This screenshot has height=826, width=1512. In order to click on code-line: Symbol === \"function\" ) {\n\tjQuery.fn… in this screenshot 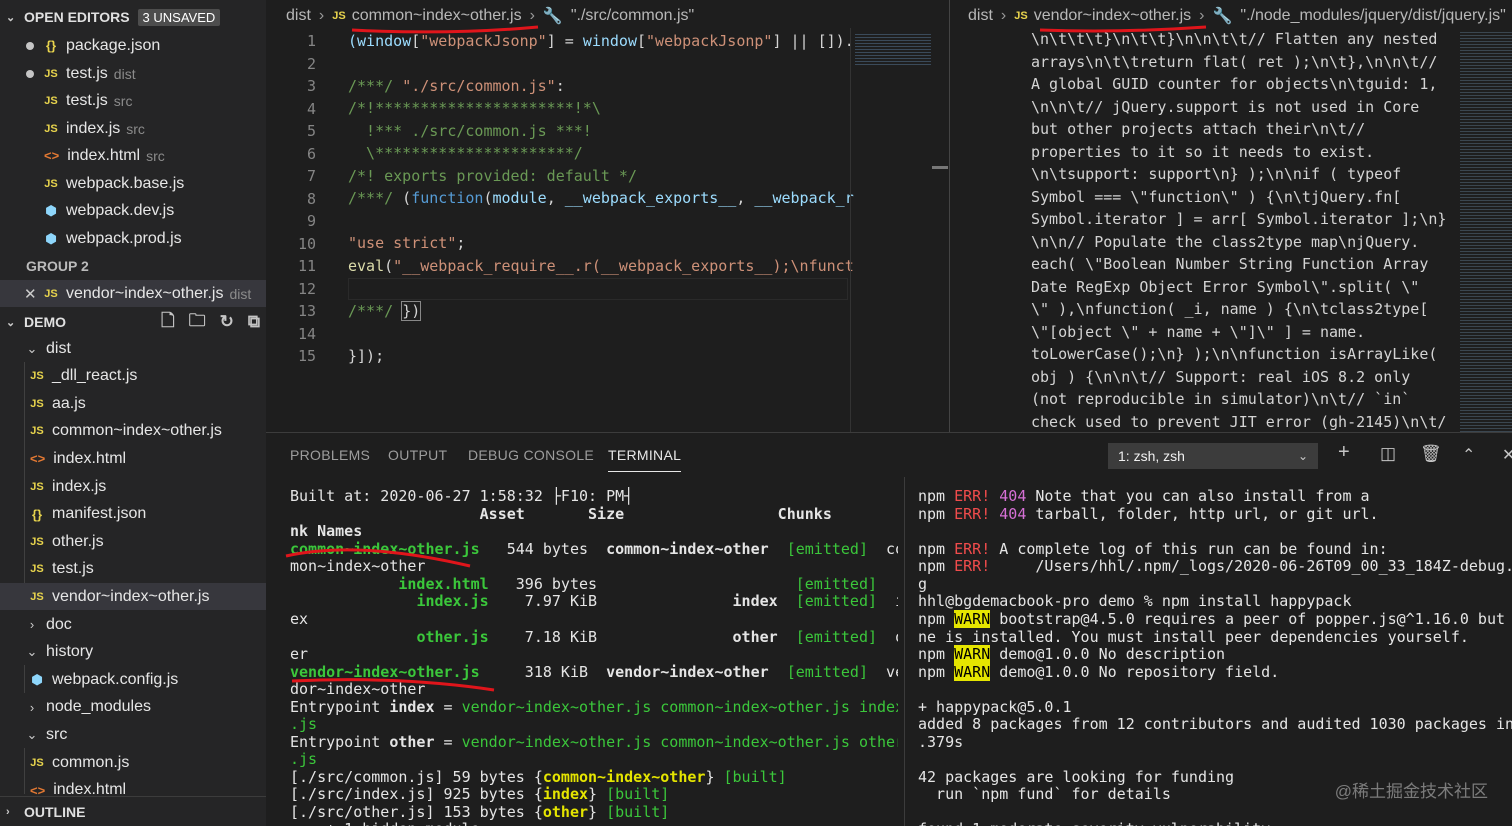, I will do `click(1216, 196)`.